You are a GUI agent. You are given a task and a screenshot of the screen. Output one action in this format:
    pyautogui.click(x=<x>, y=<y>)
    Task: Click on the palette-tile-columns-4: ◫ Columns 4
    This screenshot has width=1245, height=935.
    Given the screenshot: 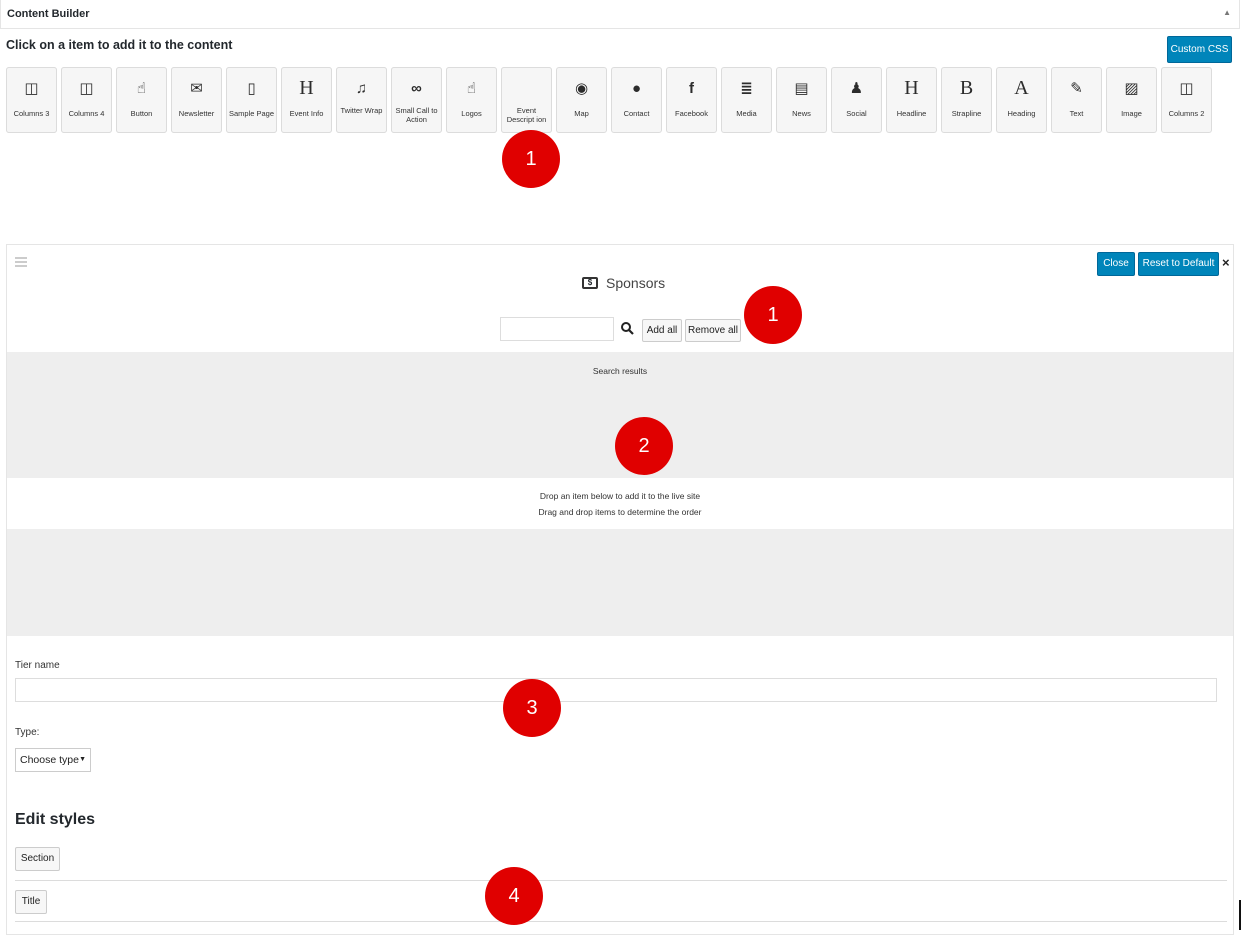 What is the action you would take?
    pyautogui.click(x=86, y=100)
    